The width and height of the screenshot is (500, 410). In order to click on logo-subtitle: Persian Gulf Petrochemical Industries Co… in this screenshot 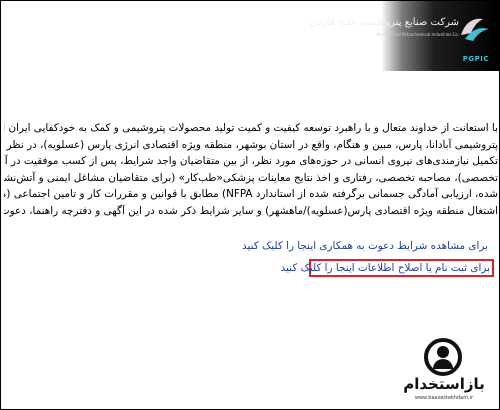, I will do `click(417, 34)`.